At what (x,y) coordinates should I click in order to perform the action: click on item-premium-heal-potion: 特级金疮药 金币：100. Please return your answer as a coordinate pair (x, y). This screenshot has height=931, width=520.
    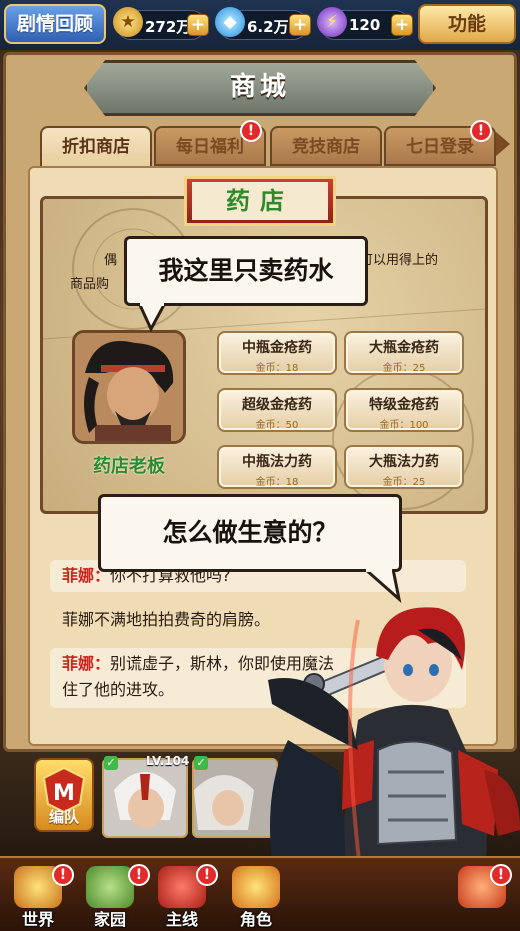
    Looking at the image, I should click on (404, 410).